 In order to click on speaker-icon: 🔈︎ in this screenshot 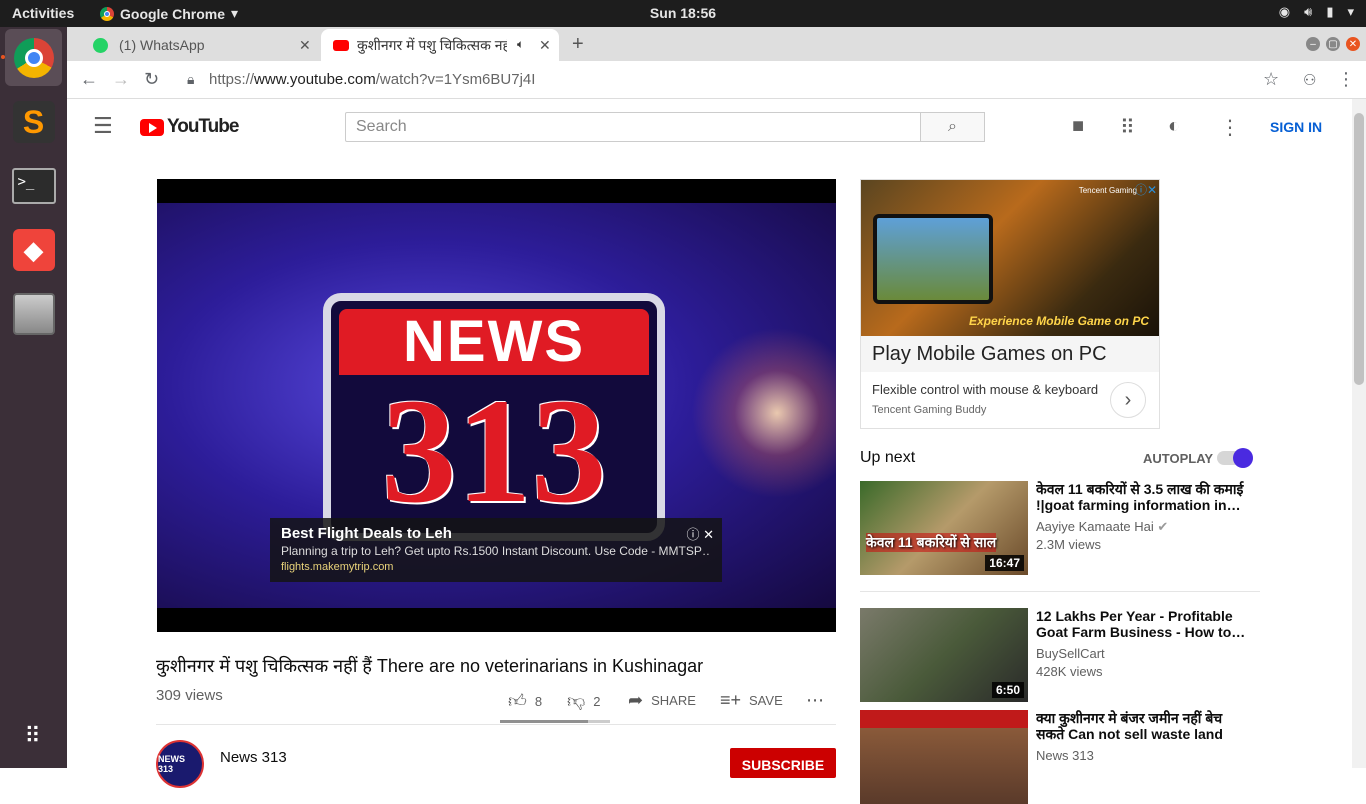, I will do `click(520, 44)`.